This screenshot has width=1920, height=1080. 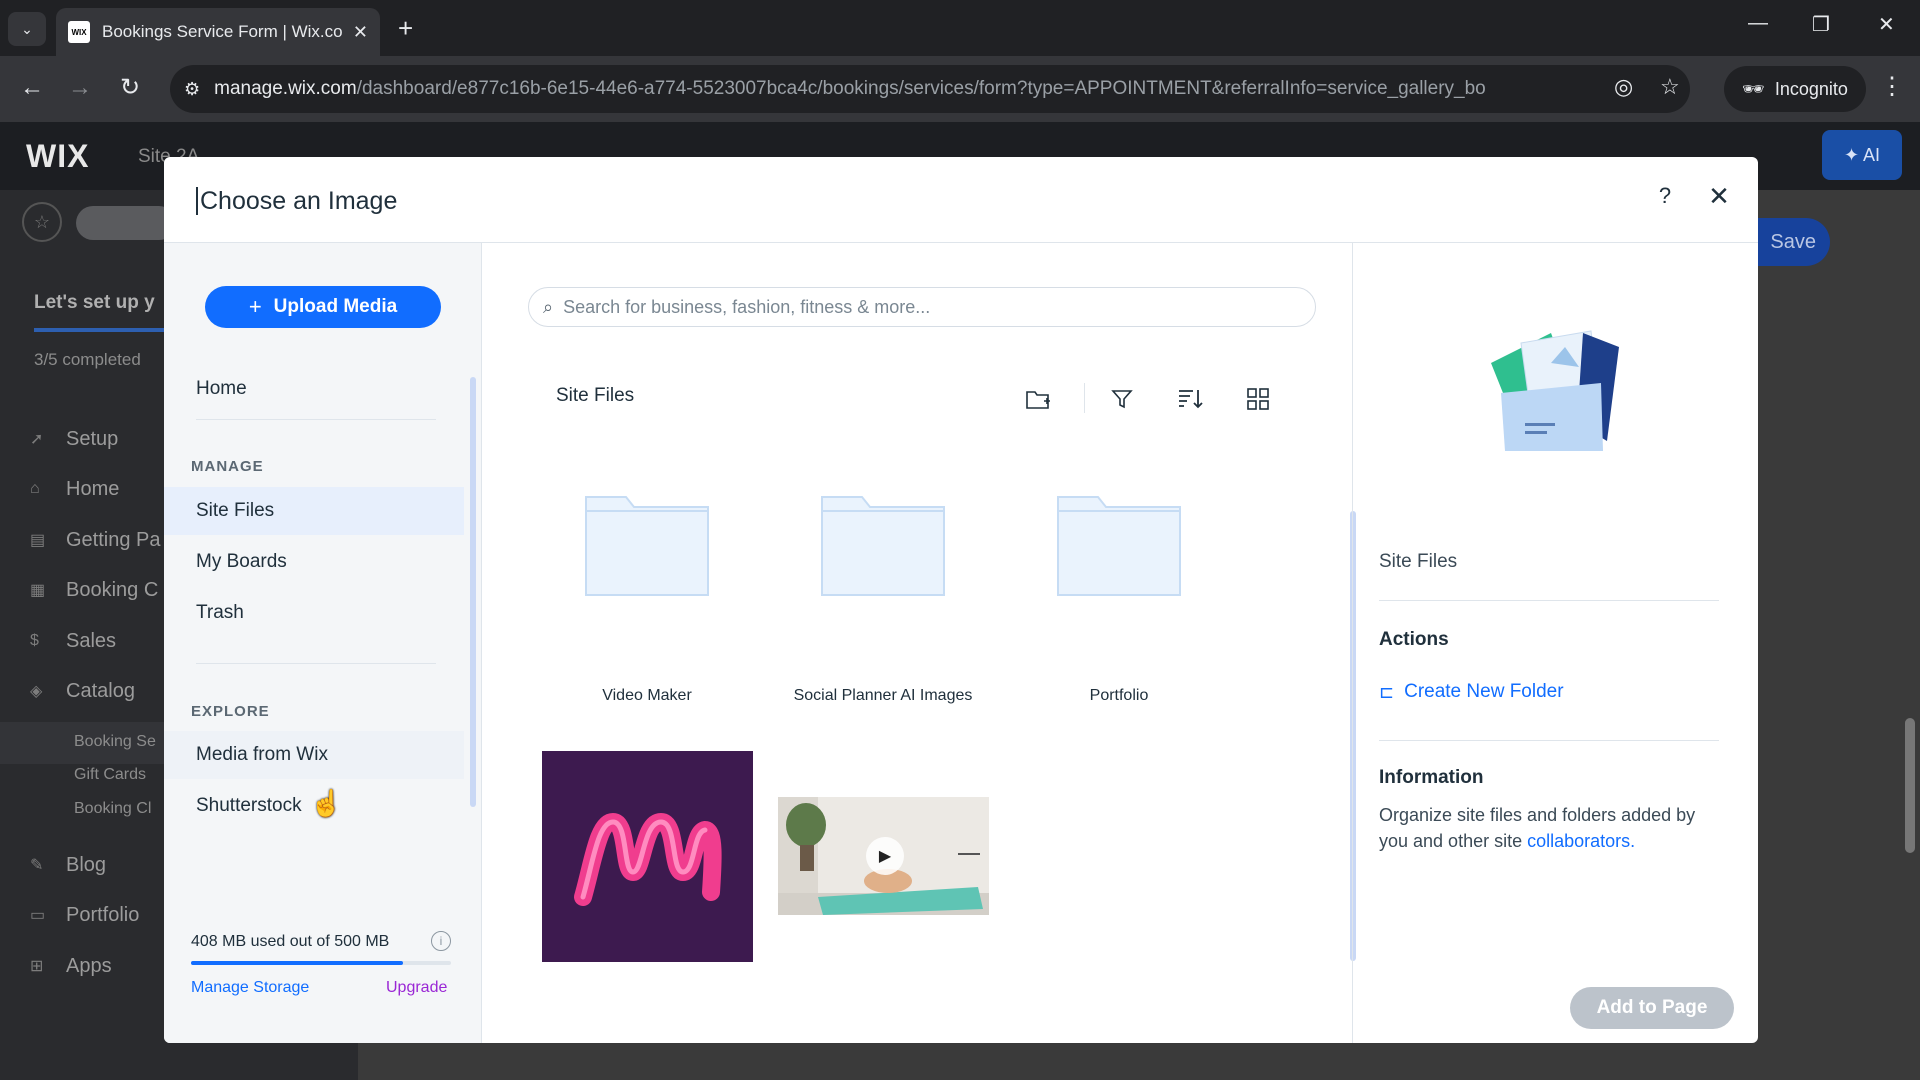 I want to click on star-icon: ☆, so click(x=42, y=222).